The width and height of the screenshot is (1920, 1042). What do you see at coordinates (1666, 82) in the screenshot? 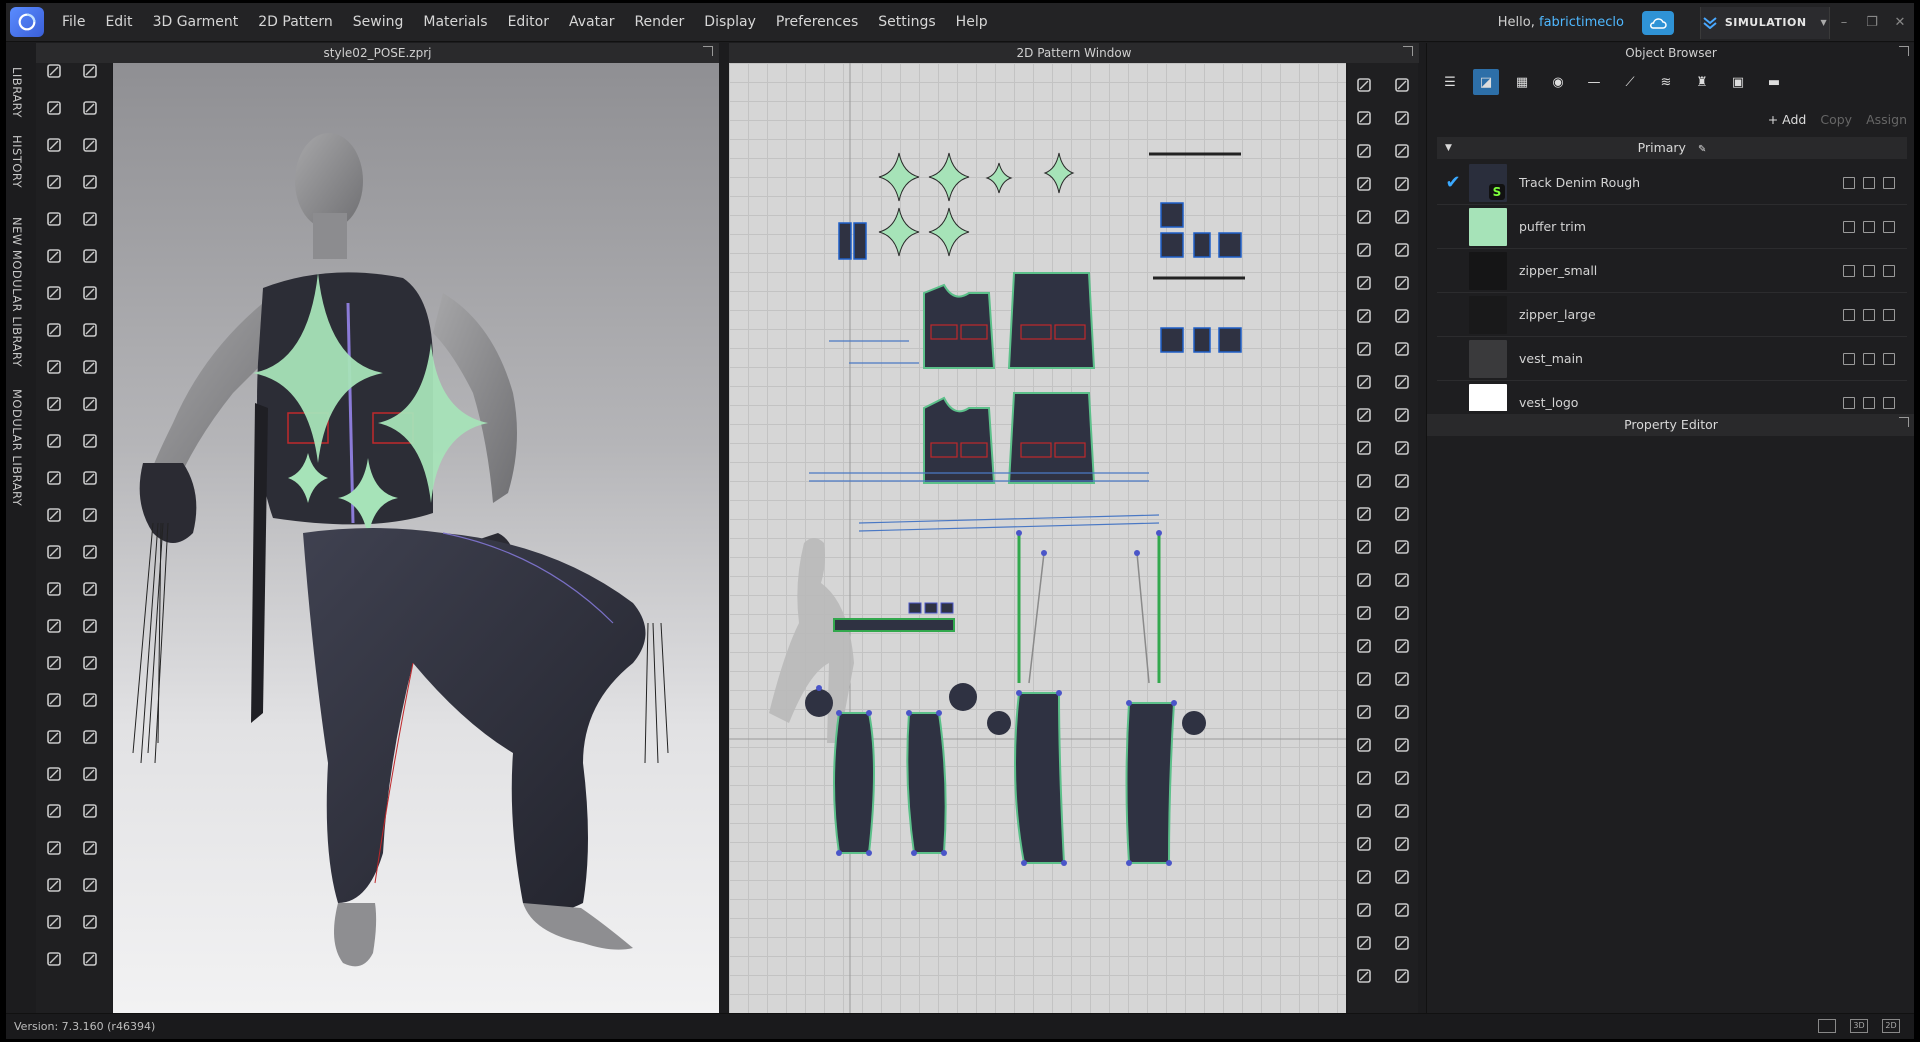
I see `zipper-icon: ≋` at bounding box center [1666, 82].